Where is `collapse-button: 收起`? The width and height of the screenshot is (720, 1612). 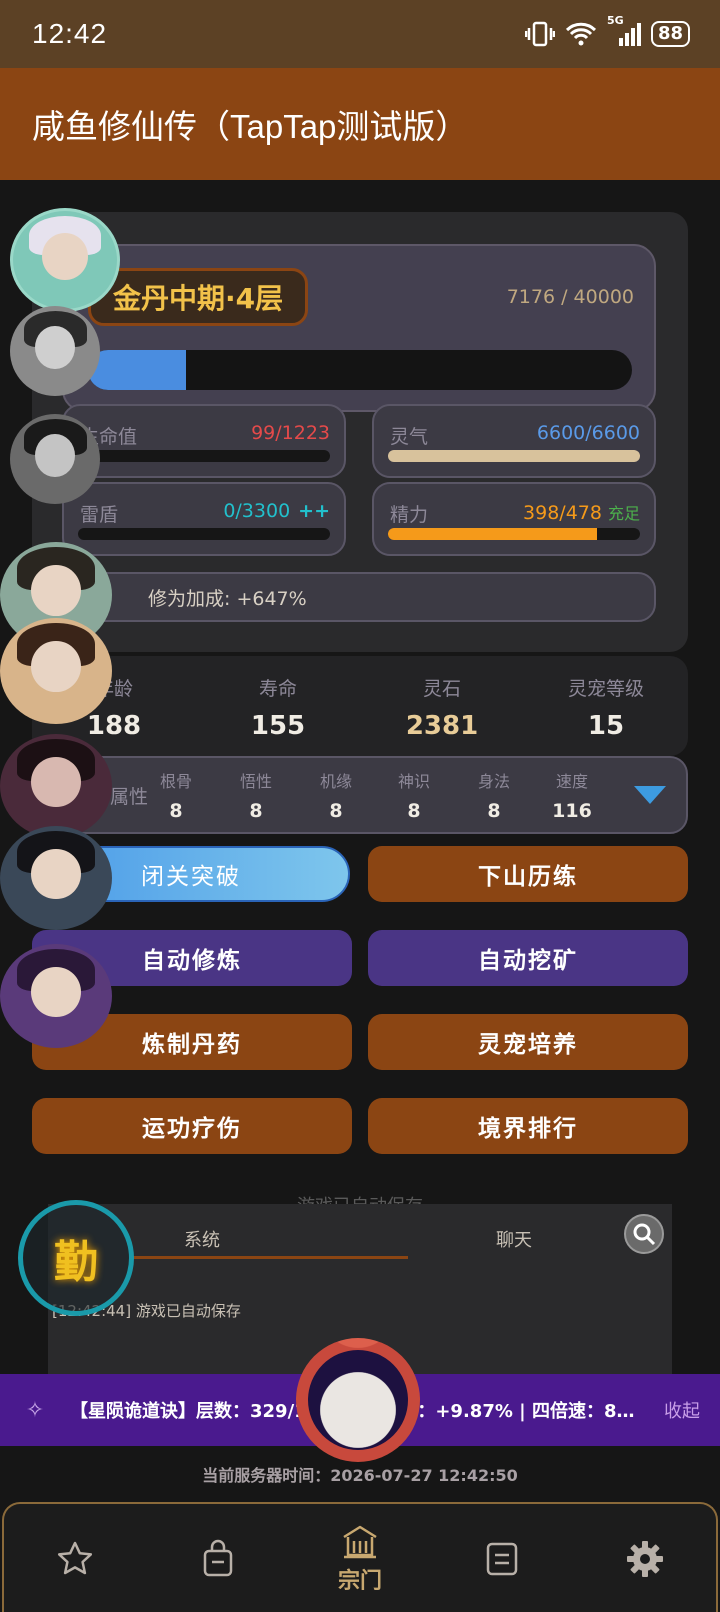
collapse-button: 收起 is located at coordinates (682, 1410).